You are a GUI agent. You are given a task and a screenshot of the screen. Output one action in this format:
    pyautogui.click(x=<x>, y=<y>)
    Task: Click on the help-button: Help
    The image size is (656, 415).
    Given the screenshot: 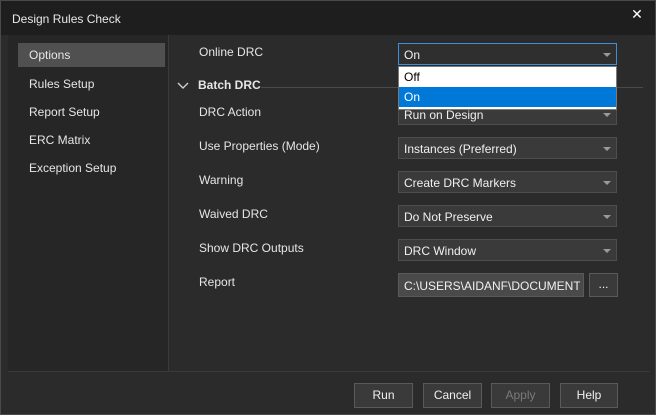 What is the action you would take?
    pyautogui.click(x=589, y=395)
    